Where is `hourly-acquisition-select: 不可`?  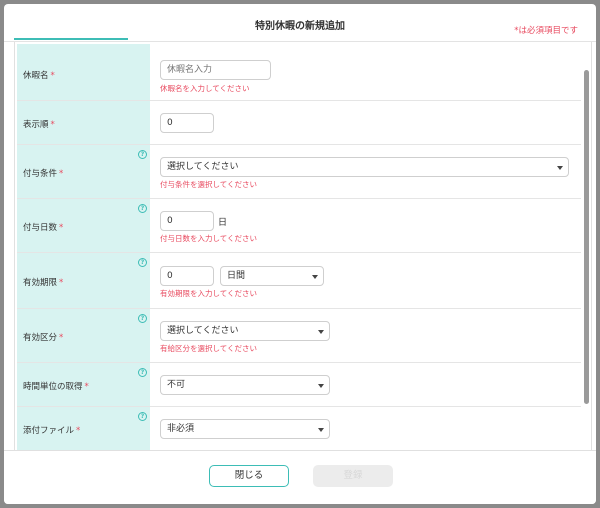 hourly-acquisition-select: 不可 is located at coordinates (245, 385).